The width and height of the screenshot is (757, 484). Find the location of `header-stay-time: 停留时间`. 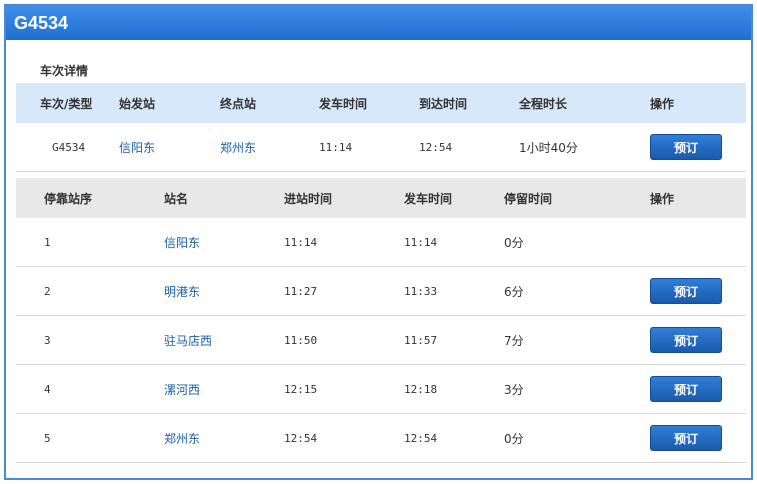

header-stay-time: 停留时间 is located at coordinates (528, 198).